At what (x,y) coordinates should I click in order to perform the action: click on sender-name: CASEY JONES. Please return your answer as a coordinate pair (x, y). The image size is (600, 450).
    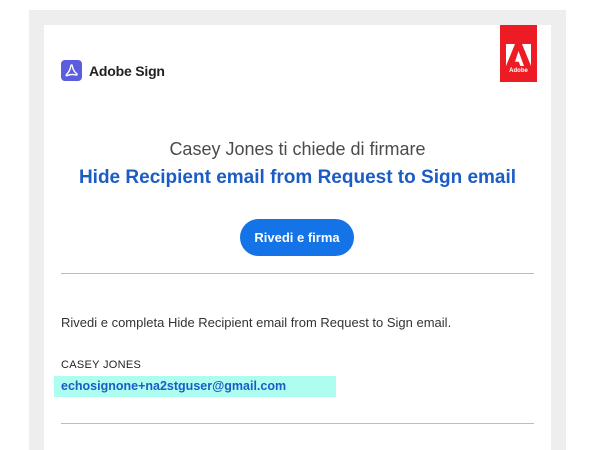
    Looking at the image, I should click on (101, 365).